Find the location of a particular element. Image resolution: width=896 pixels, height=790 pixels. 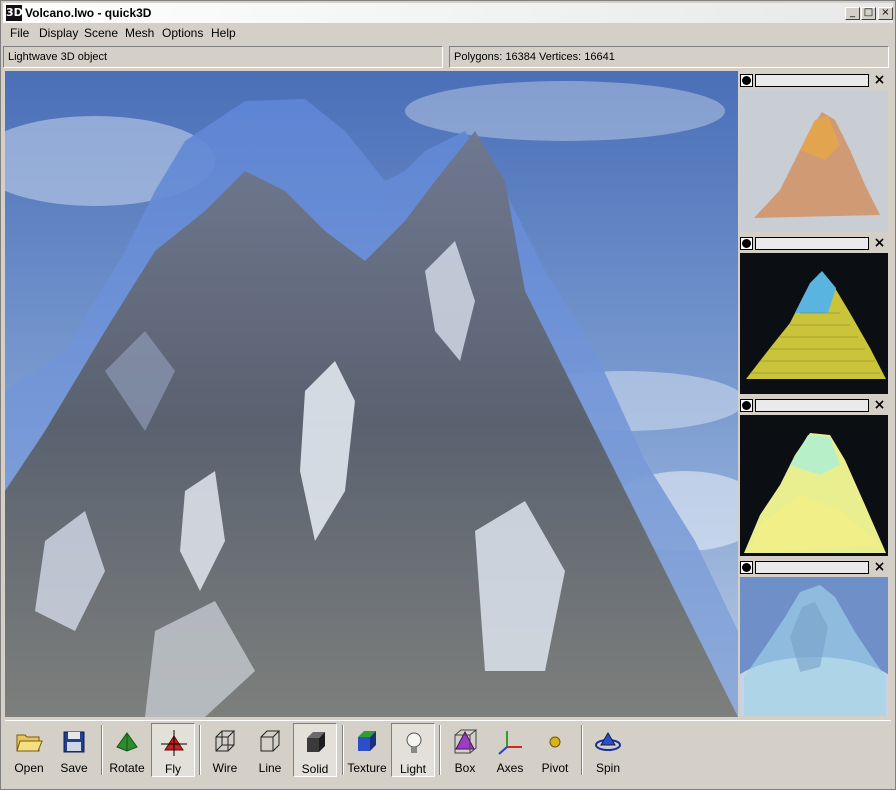

app-icon: 3D is located at coordinates (14, 13).